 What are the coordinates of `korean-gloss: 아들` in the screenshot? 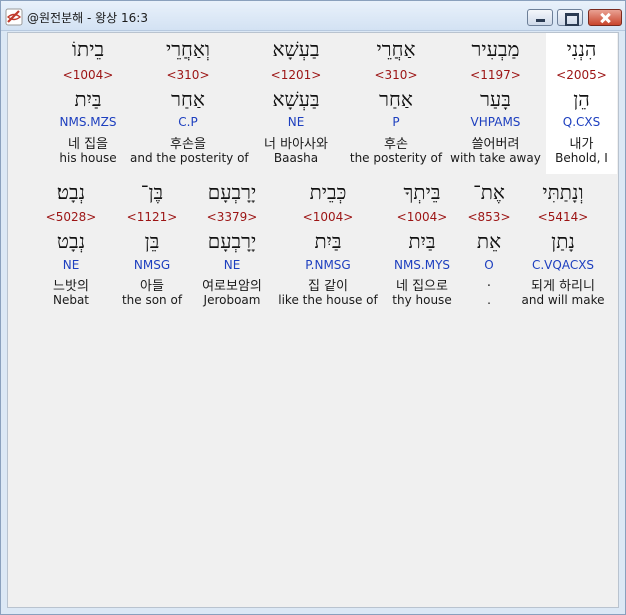 It's located at (152, 286).